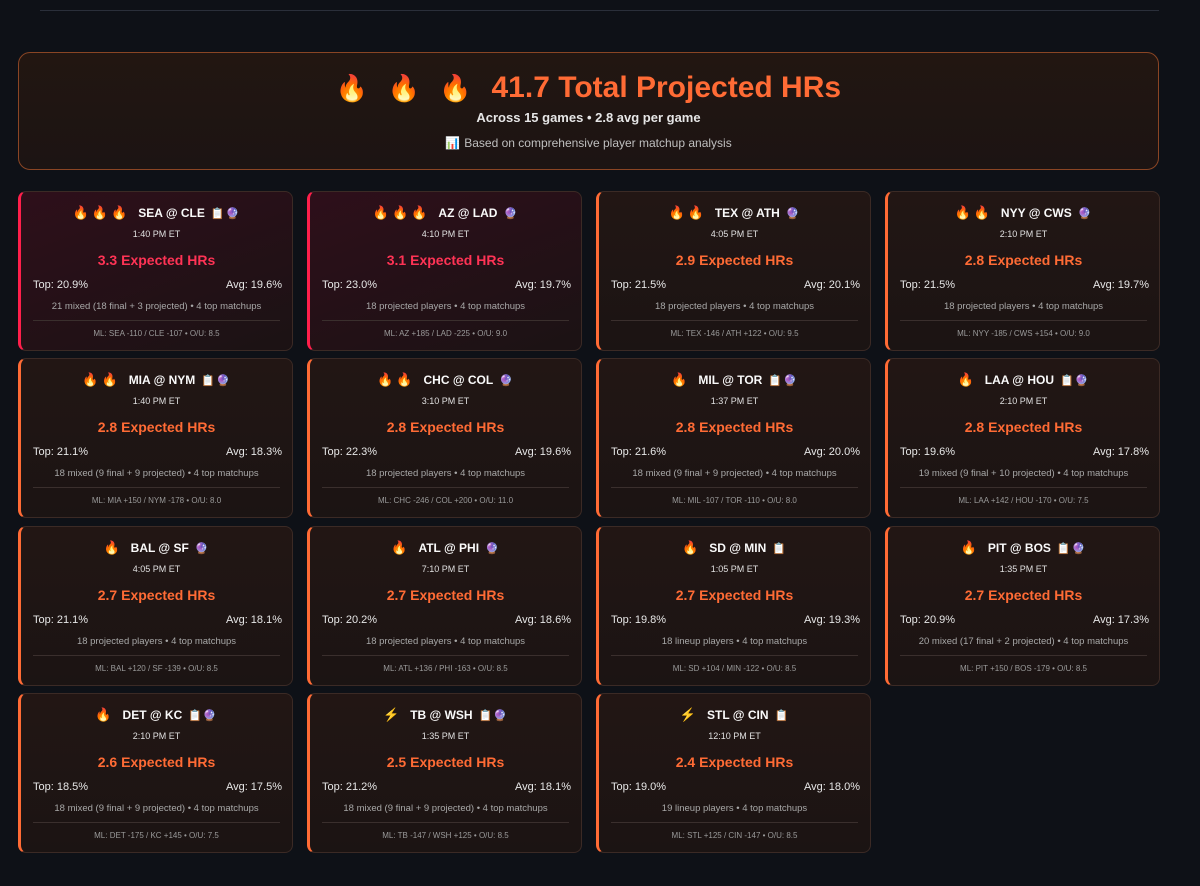  I want to click on top-percent: Top: 21.2%, so click(350, 787).